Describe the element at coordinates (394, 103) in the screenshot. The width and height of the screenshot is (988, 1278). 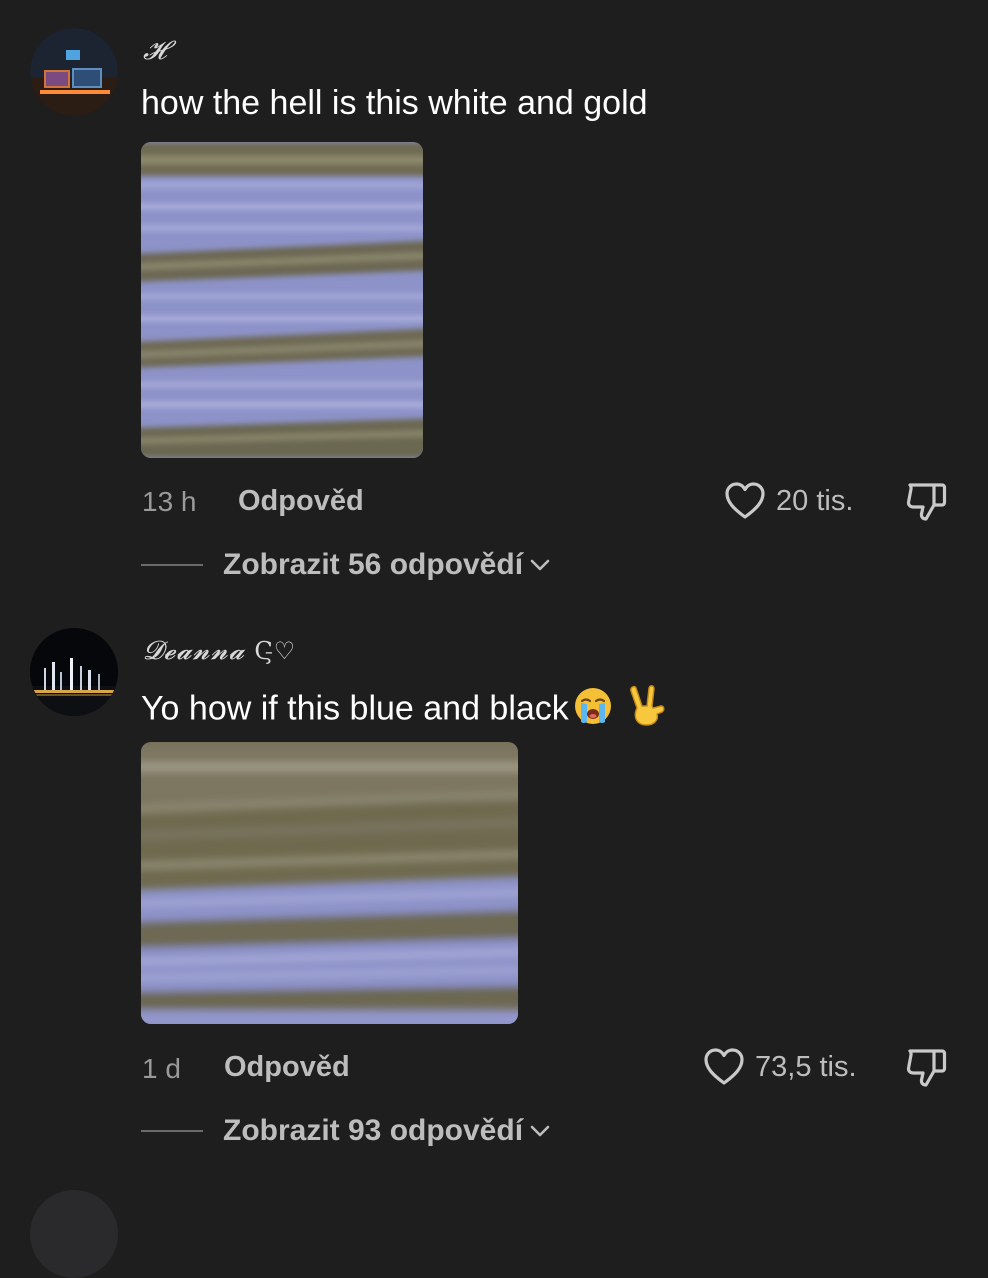
I see `comment-text: how the hell is this white and gold` at that location.